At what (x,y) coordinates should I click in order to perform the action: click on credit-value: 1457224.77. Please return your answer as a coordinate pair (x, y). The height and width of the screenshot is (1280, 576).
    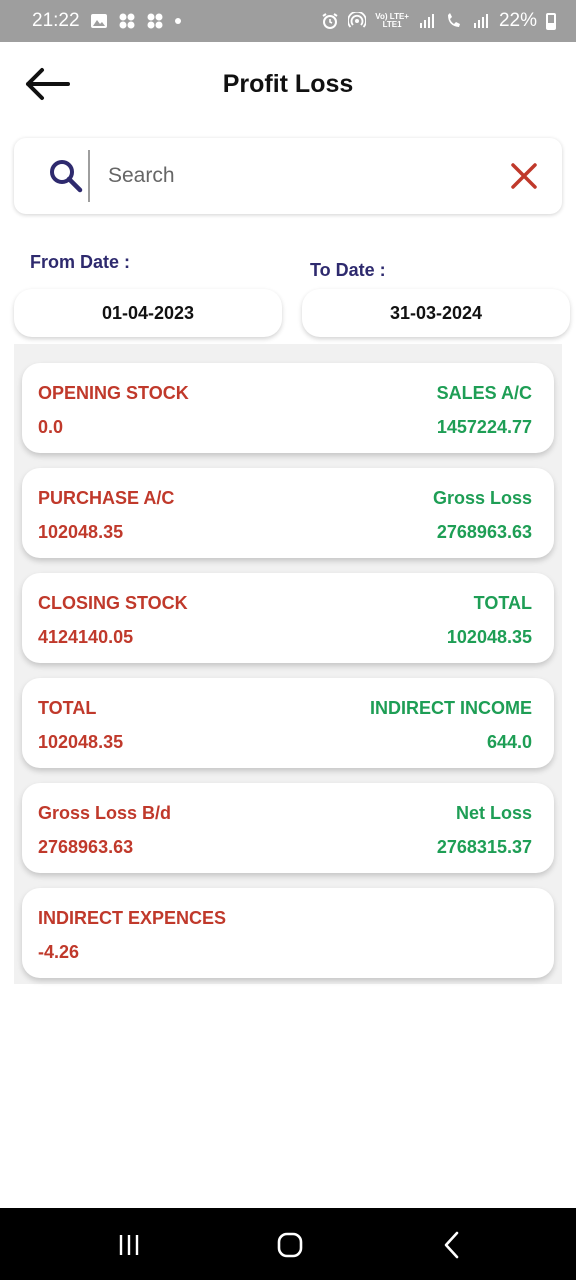
    Looking at the image, I should click on (484, 427).